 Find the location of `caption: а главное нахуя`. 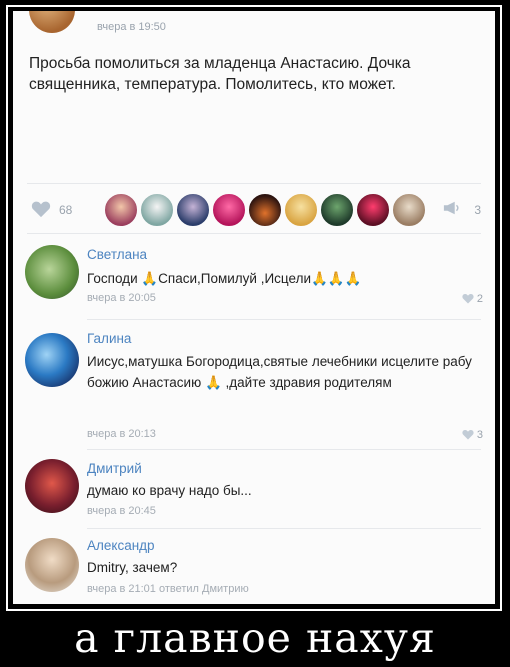

caption: а главное нахуя is located at coordinates (255, 638).